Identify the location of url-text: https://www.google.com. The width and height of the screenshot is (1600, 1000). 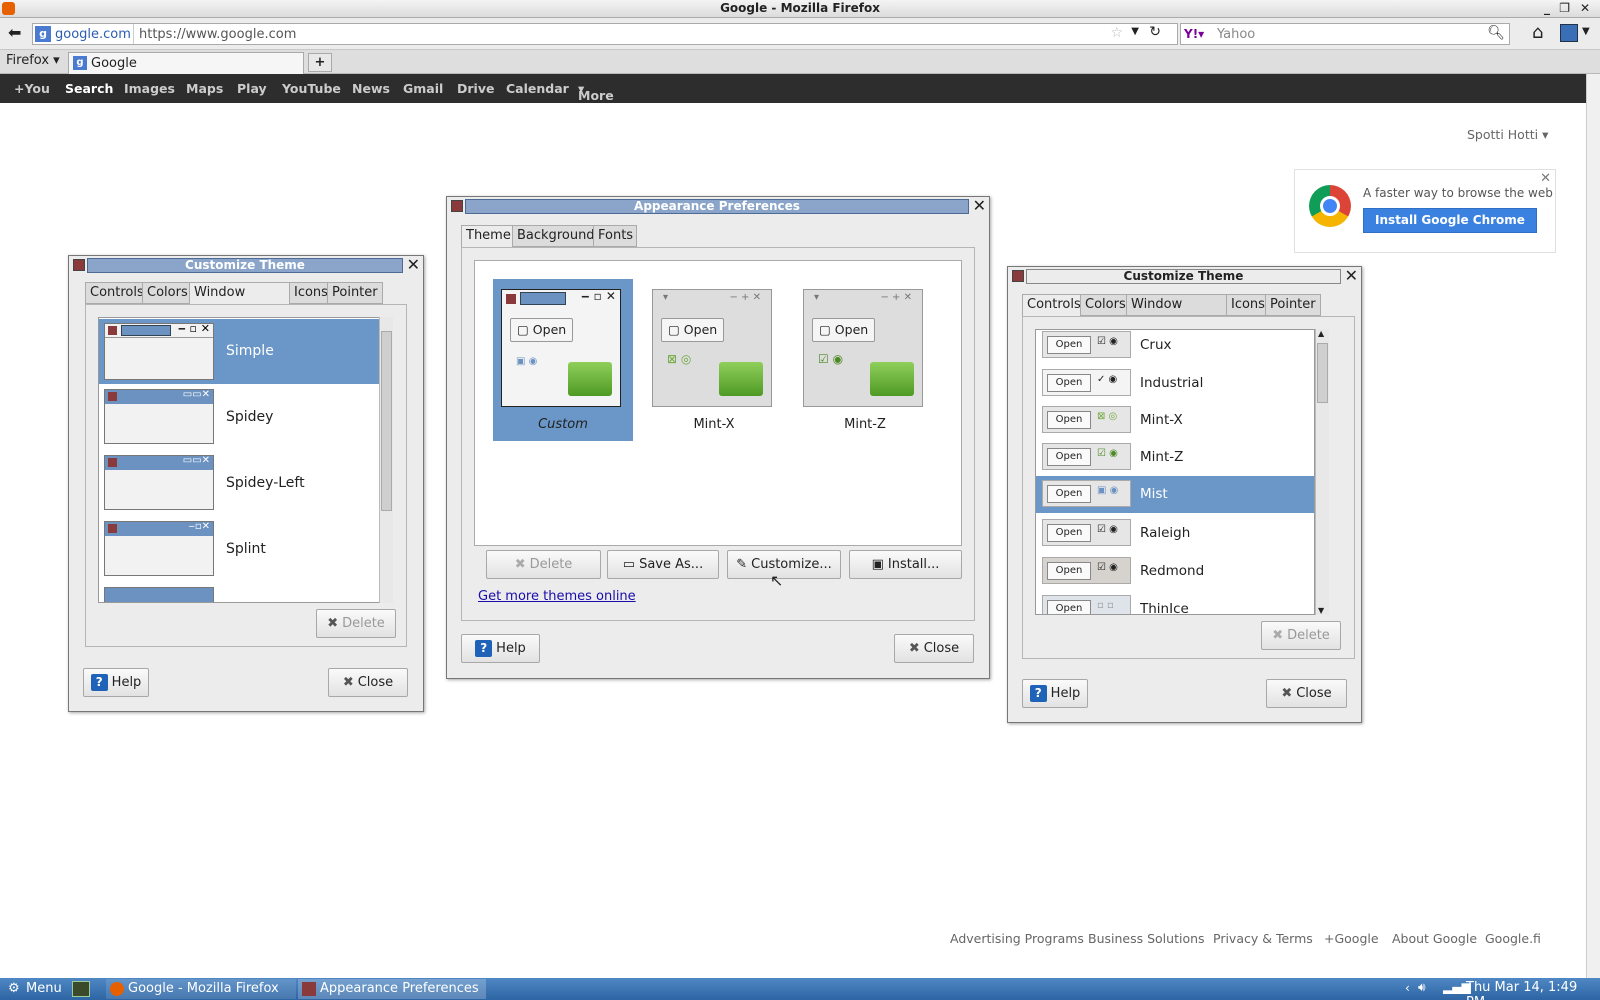
(217, 34).